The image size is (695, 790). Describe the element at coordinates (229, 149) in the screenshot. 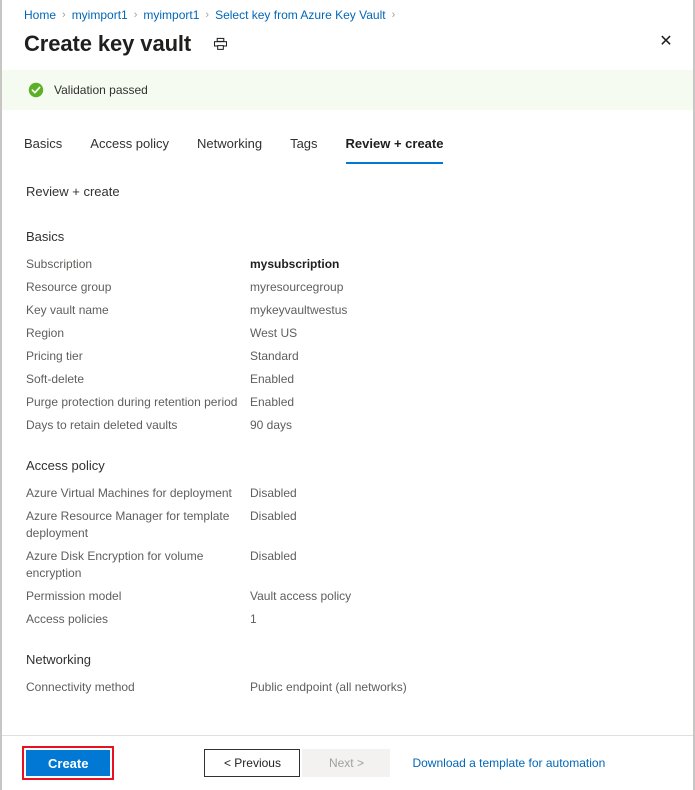

I see `tab-networking: Networking` at that location.